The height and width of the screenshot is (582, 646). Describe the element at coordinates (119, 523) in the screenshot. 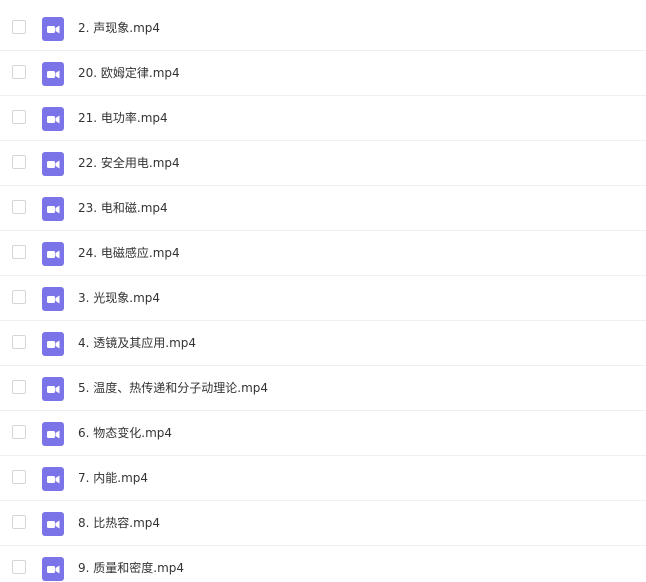

I see `file-name: 8. 比热容.mp4` at that location.